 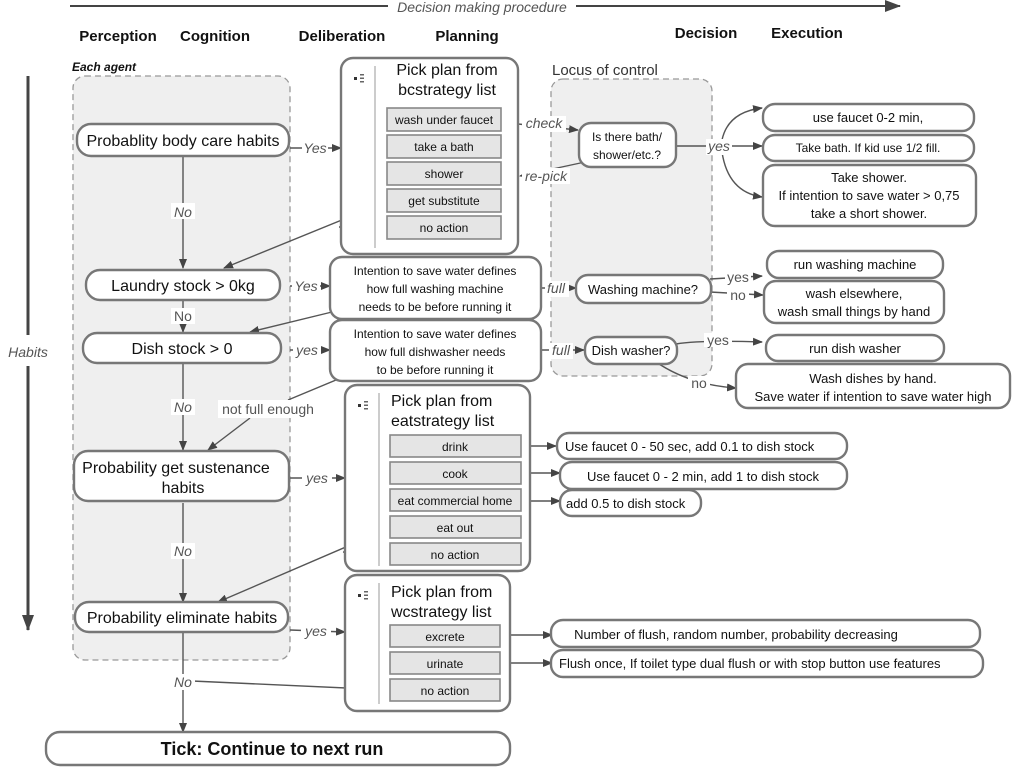 I want to click on column-cognition: Cognition, so click(x=215, y=36).